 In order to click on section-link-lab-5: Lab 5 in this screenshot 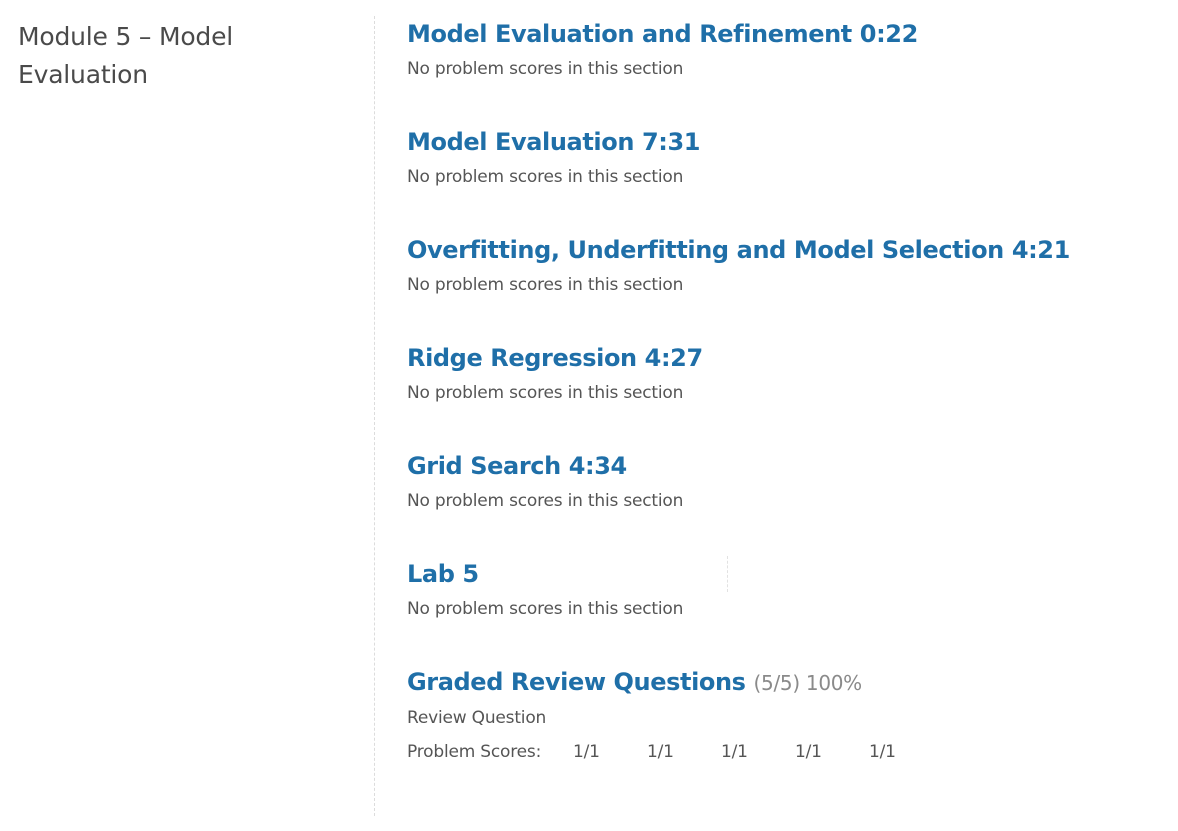, I will do `click(443, 574)`.